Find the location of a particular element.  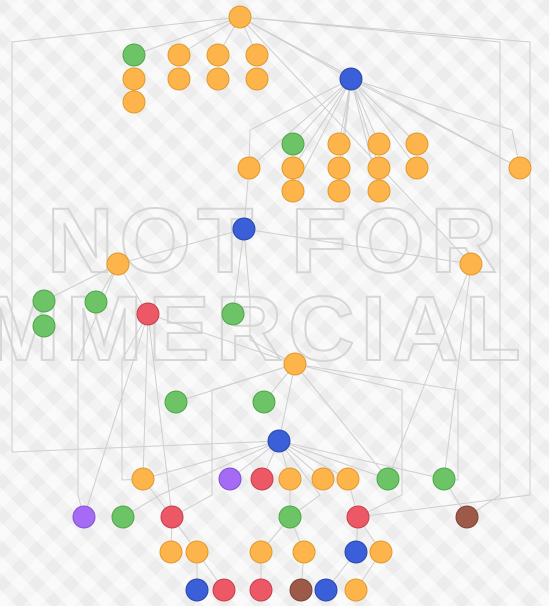

edge-n25-n26 is located at coordinates (181, 246).